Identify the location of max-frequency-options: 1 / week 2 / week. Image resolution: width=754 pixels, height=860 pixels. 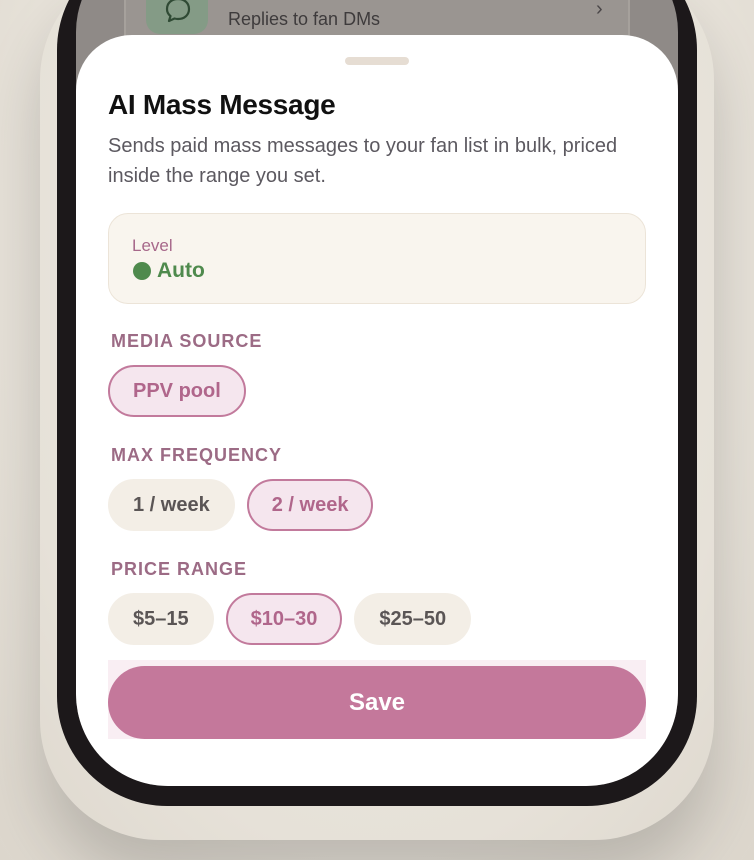
(241, 505).